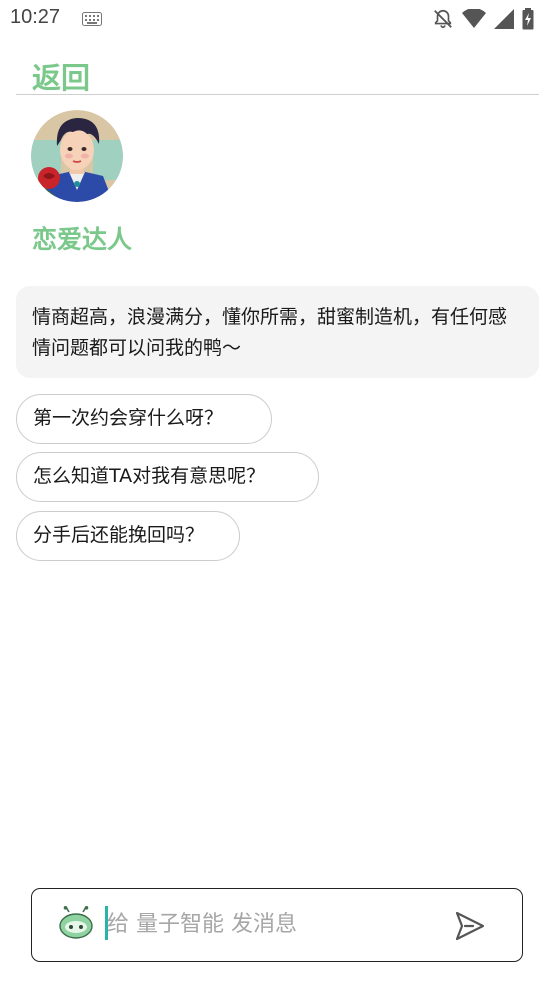 The height and width of the screenshot is (985, 554). I want to click on status-time: 10:27, so click(35, 17).